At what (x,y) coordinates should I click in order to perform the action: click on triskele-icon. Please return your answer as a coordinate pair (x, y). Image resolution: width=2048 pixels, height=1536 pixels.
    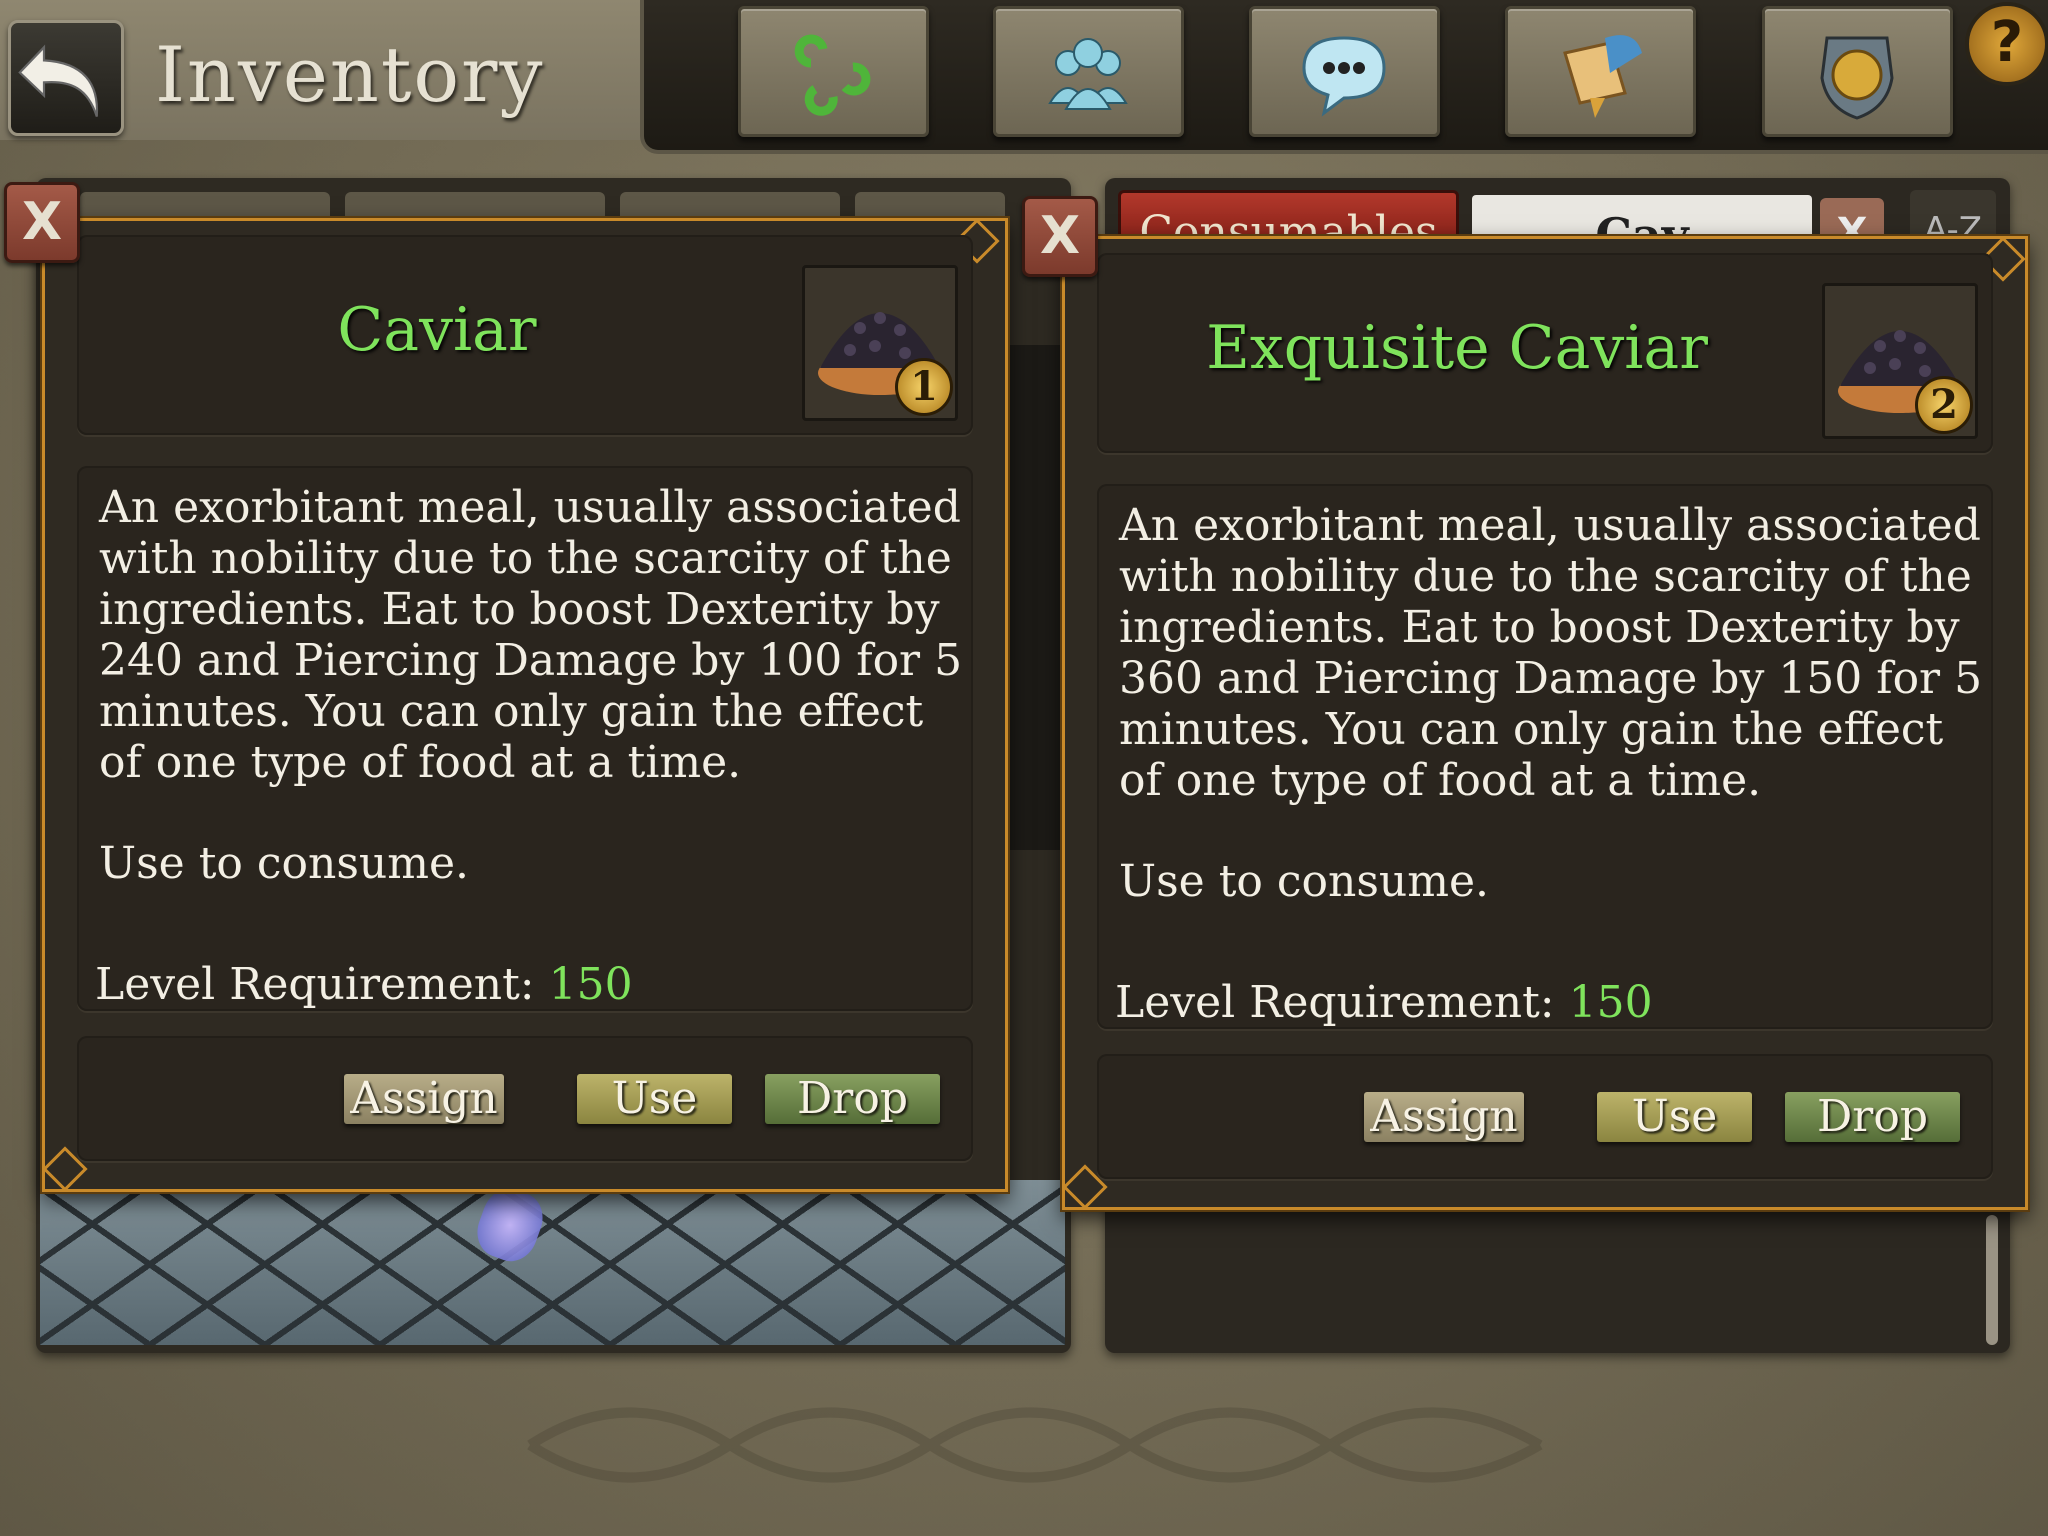
    Looking at the image, I should click on (832, 75).